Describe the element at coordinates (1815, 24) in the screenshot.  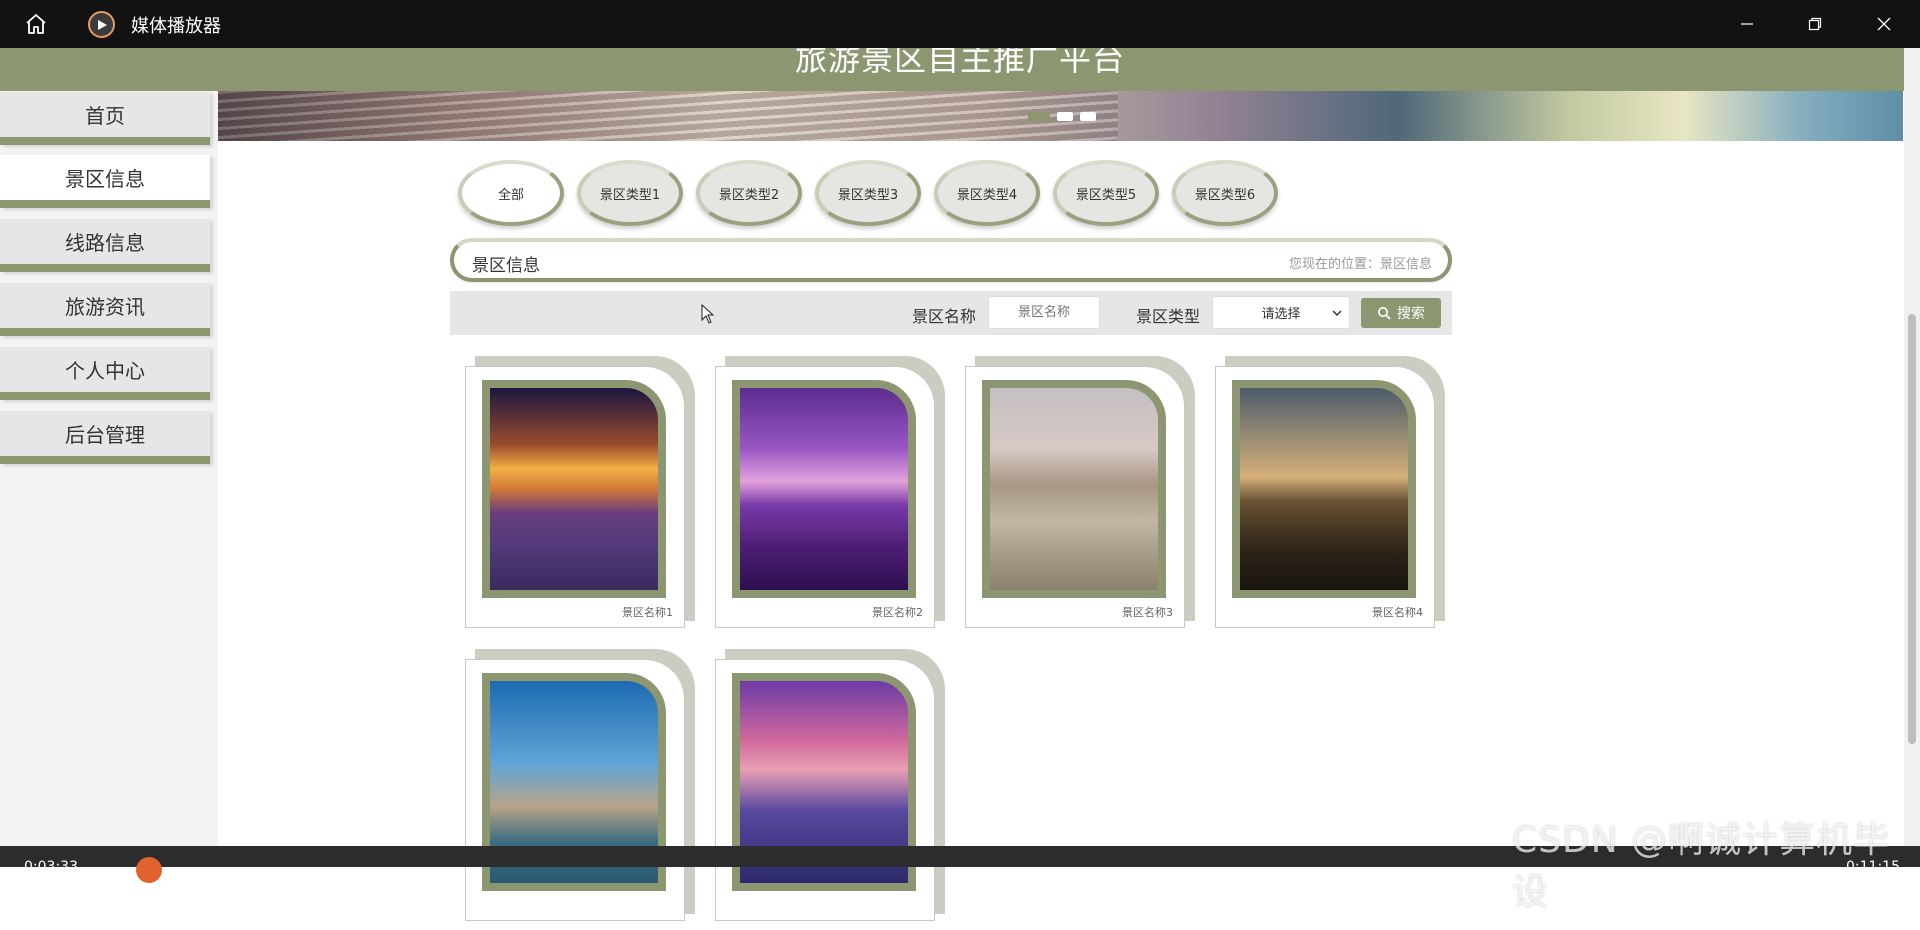
I see `restore-icon` at that location.